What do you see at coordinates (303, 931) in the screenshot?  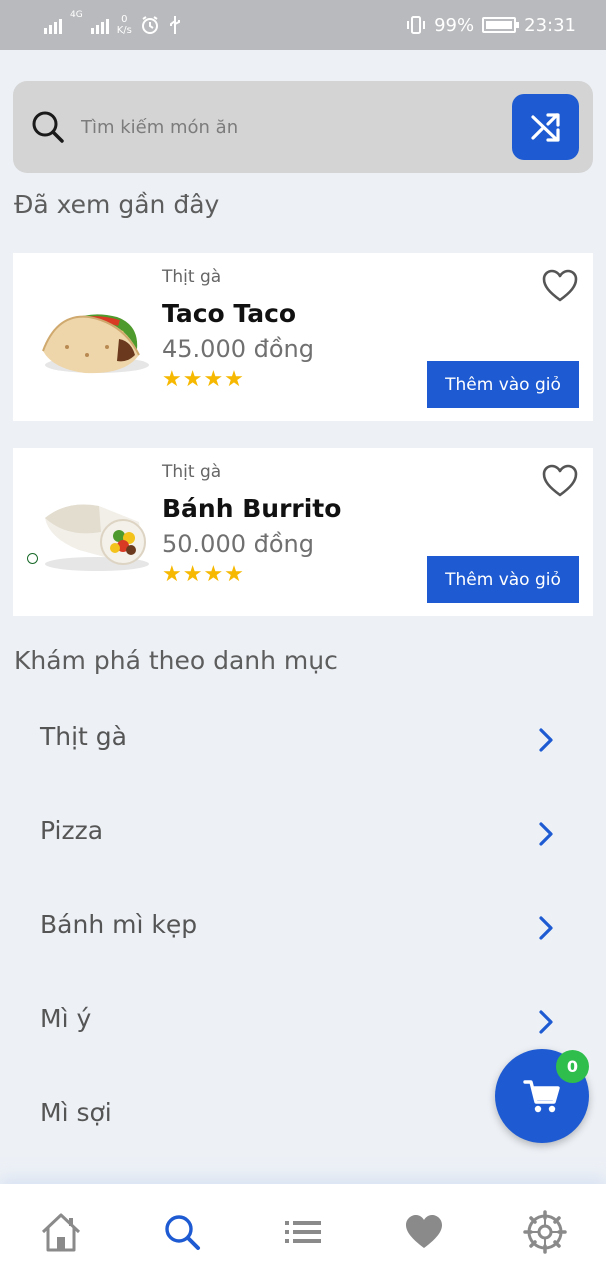 I see `category-item: Bánh mì kẹp` at bounding box center [303, 931].